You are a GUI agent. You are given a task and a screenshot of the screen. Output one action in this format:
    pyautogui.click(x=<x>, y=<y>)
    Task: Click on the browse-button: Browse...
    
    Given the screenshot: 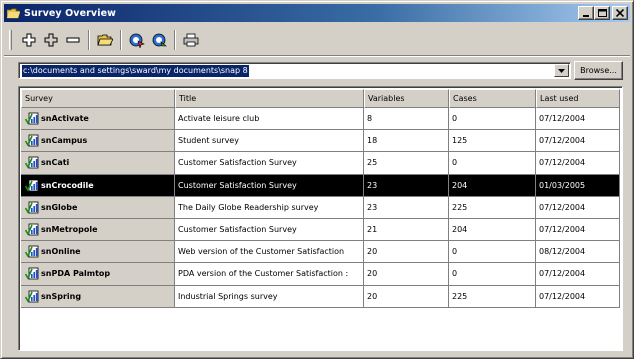 What is the action you would take?
    pyautogui.click(x=598, y=70)
    